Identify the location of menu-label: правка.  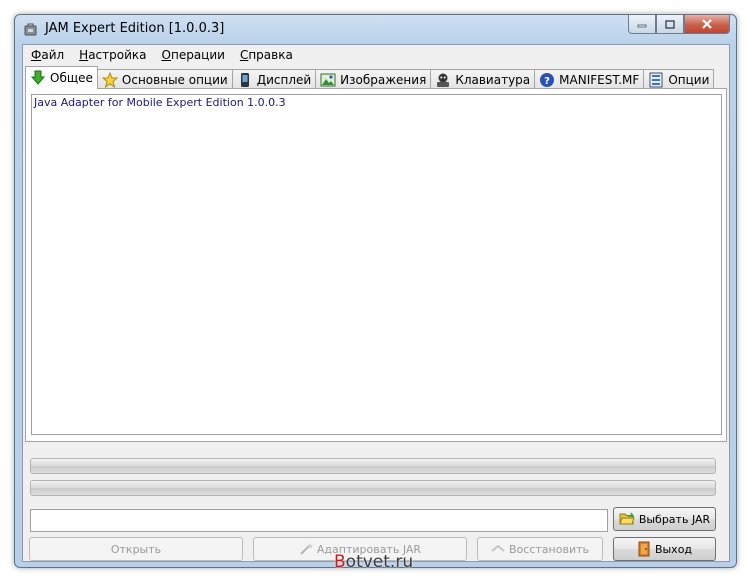
(270, 55).